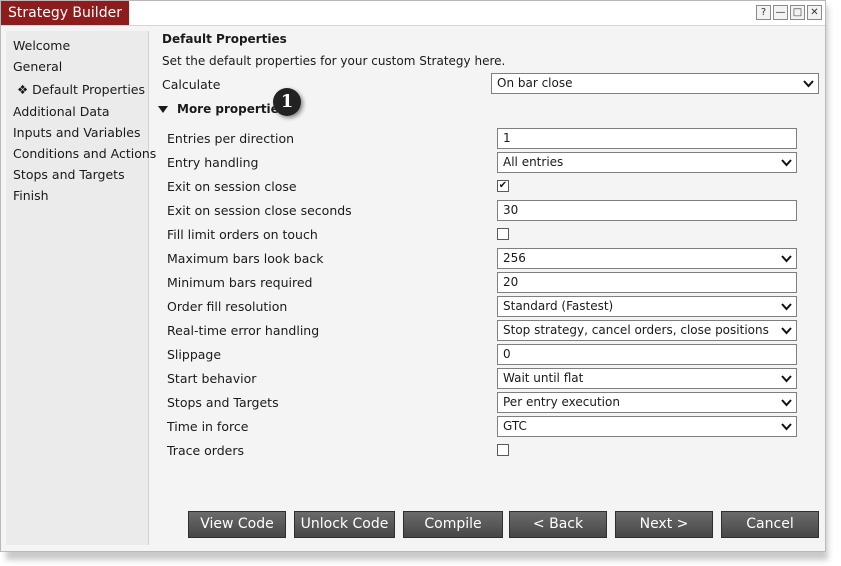 This screenshot has width=841, height=566. Describe the element at coordinates (223, 402) in the screenshot. I see `prop-label-stops-and-targets: Stops and Targets` at that location.